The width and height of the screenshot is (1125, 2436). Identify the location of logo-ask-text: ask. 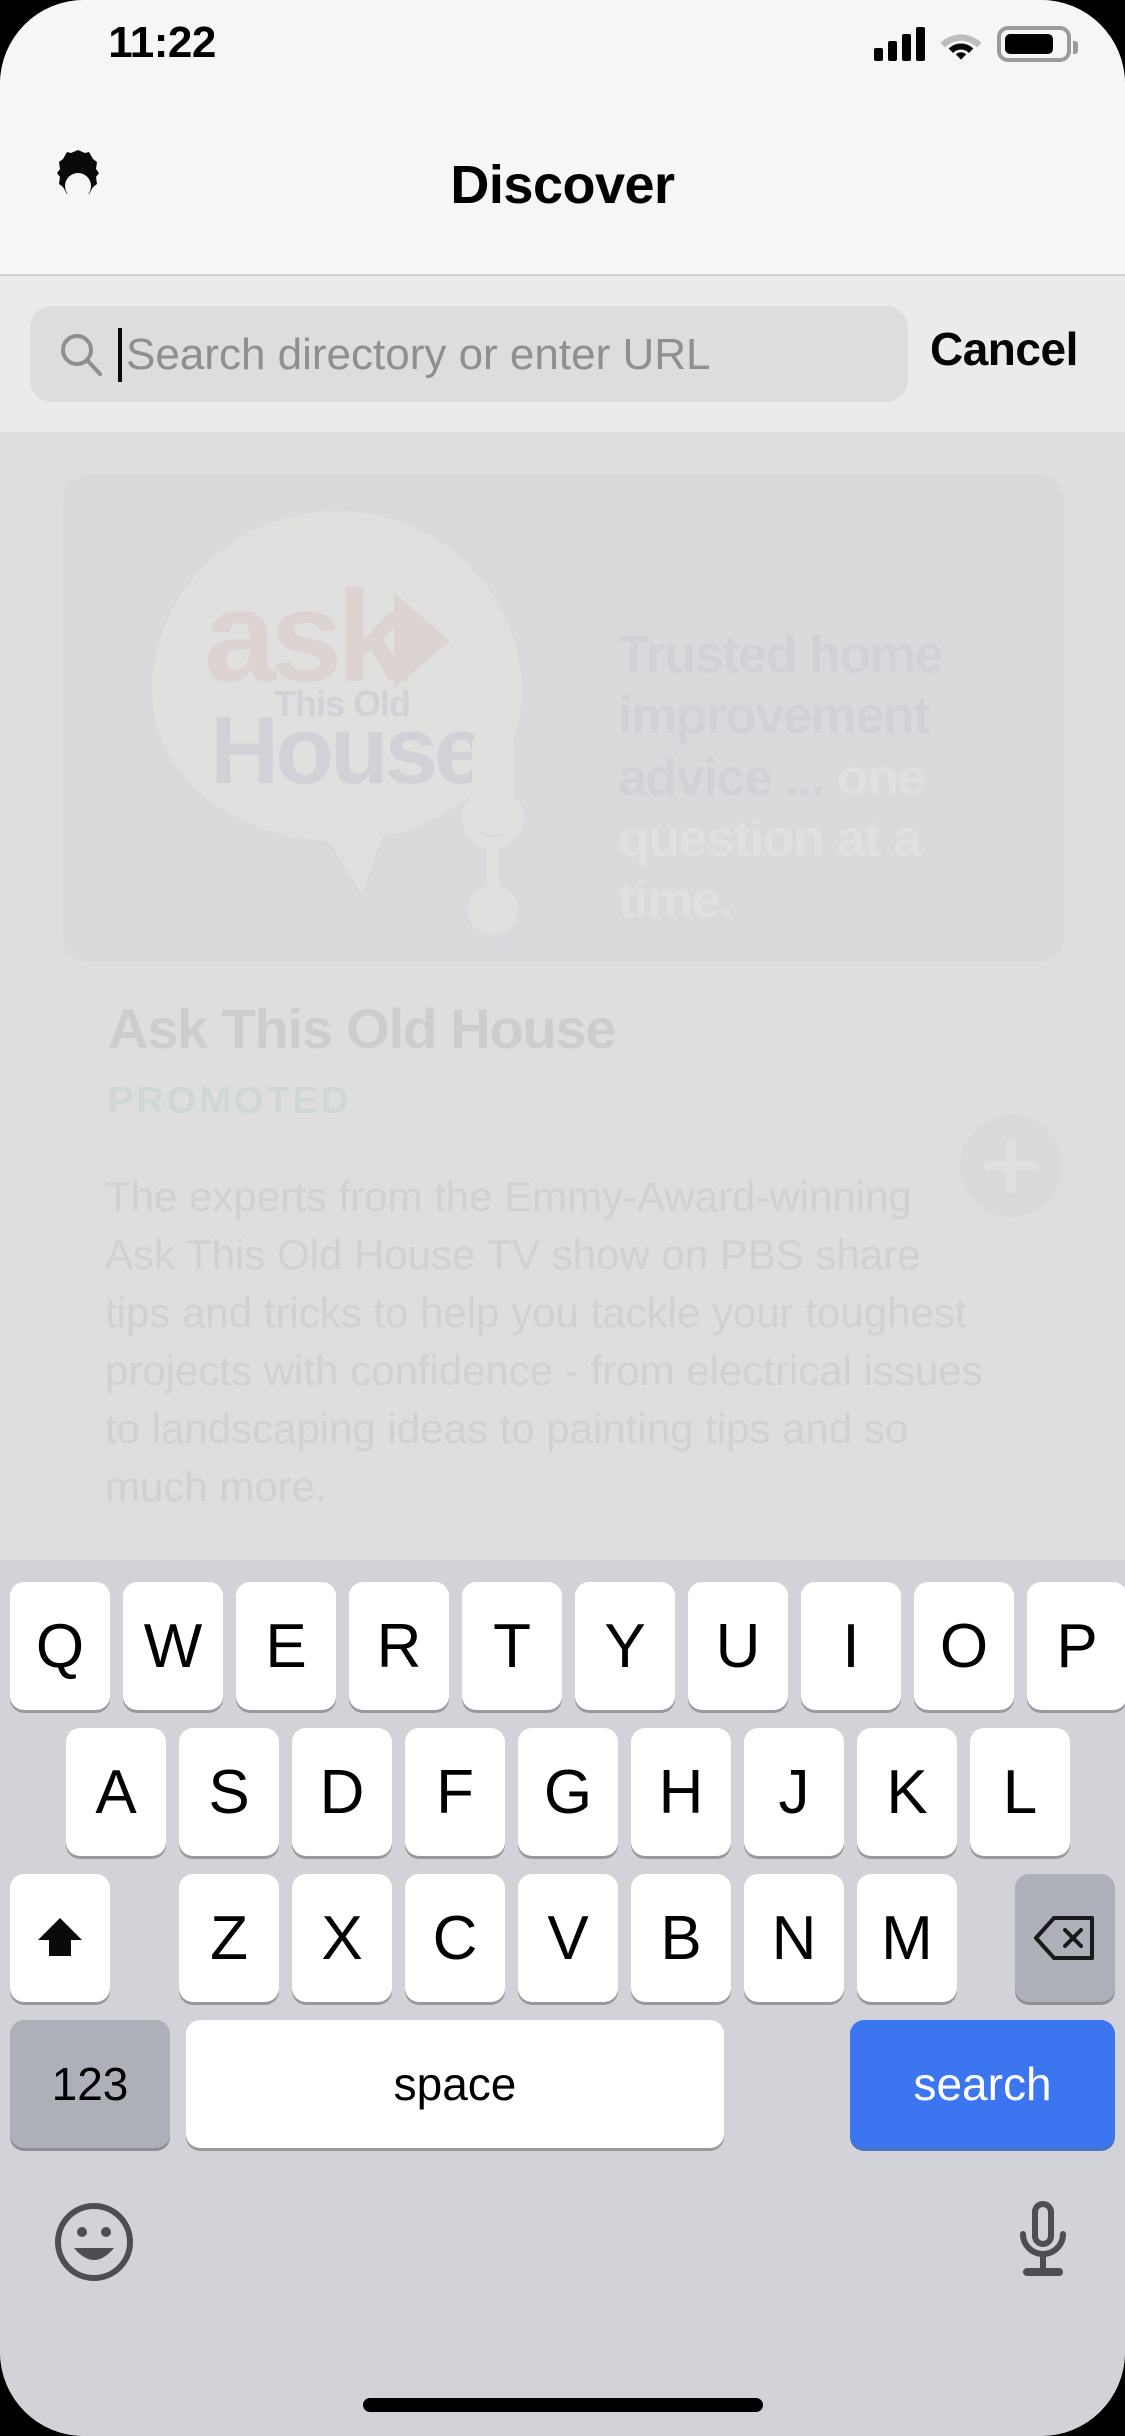
(306, 636).